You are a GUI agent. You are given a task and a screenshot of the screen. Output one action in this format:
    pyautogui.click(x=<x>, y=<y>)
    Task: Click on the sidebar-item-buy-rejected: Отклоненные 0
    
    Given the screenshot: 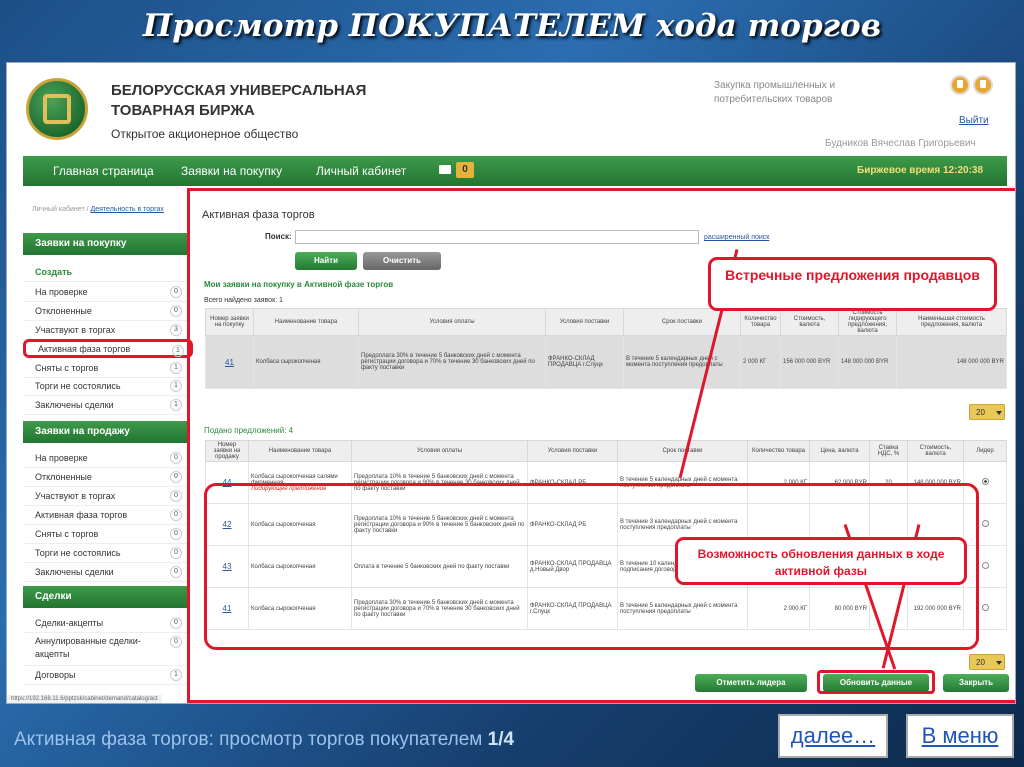 What is the action you would take?
    pyautogui.click(x=105, y=311)
    